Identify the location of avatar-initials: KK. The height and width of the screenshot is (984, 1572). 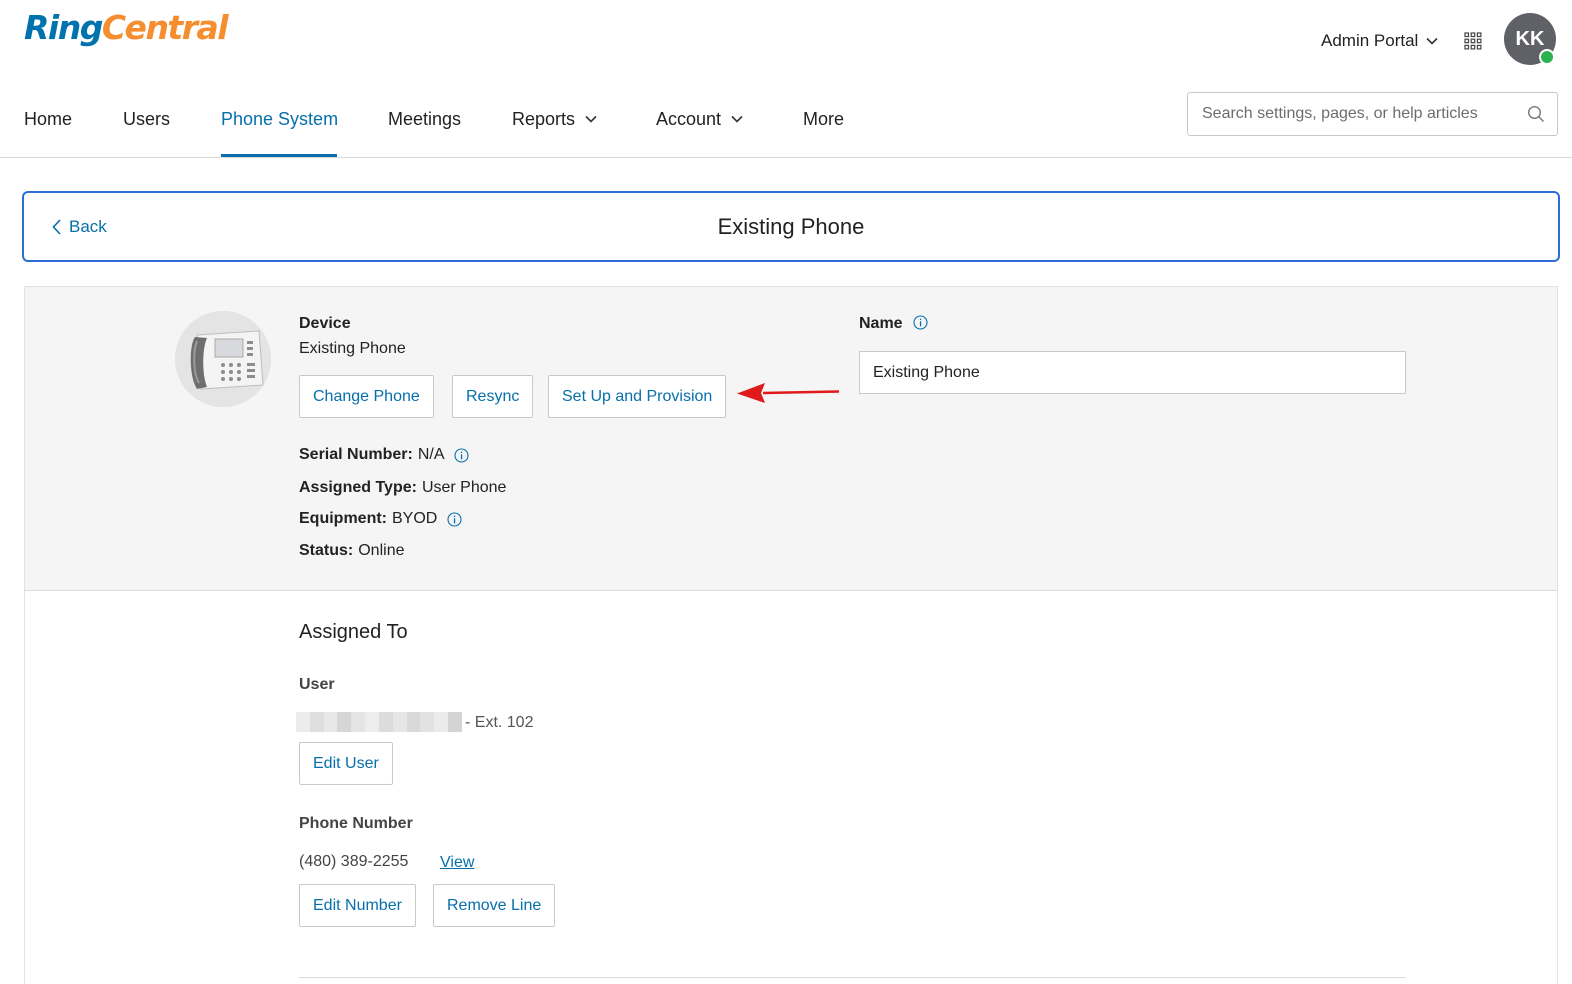
(1530, 38).